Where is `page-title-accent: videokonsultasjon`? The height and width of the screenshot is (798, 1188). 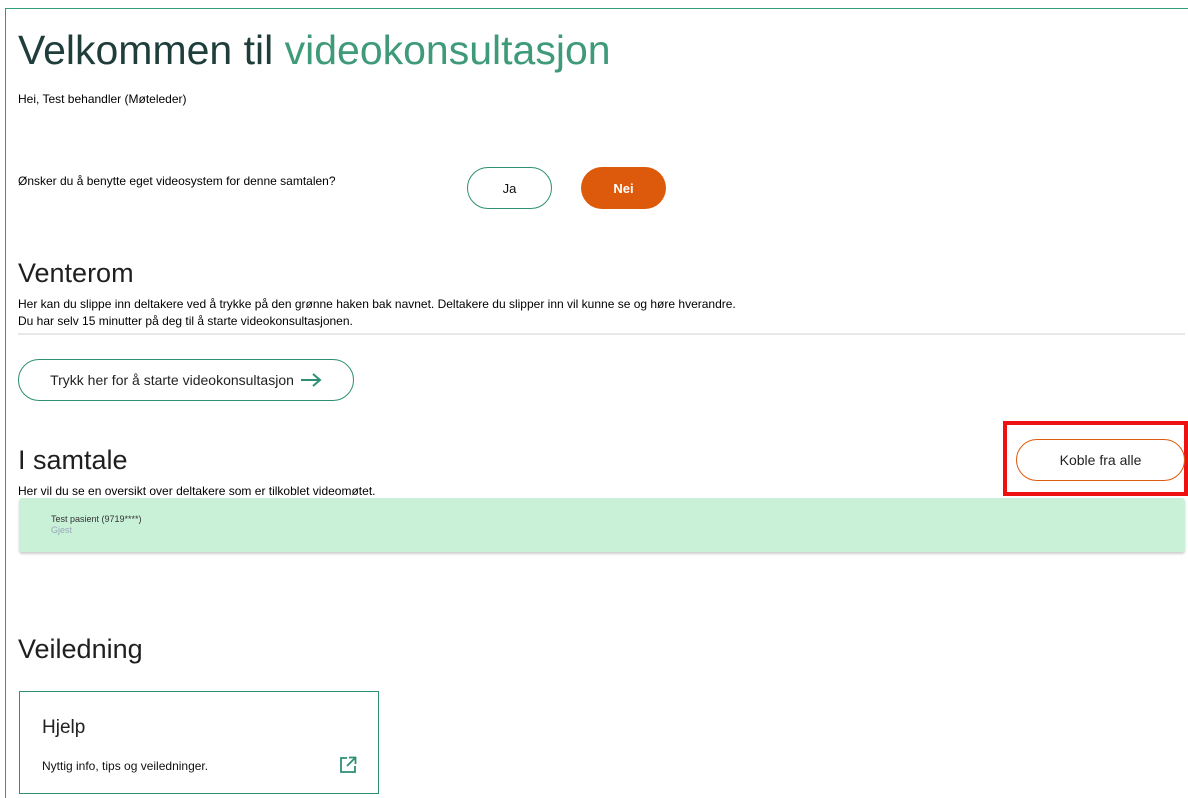 page-title-accent: videokonsultasjon is located at coordinates (447, 50).